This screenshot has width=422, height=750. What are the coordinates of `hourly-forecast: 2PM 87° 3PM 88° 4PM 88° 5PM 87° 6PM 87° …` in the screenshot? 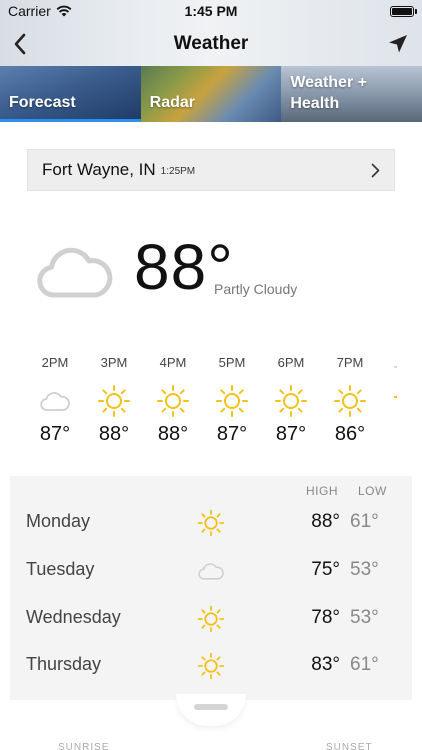 It's located at (211, 405).